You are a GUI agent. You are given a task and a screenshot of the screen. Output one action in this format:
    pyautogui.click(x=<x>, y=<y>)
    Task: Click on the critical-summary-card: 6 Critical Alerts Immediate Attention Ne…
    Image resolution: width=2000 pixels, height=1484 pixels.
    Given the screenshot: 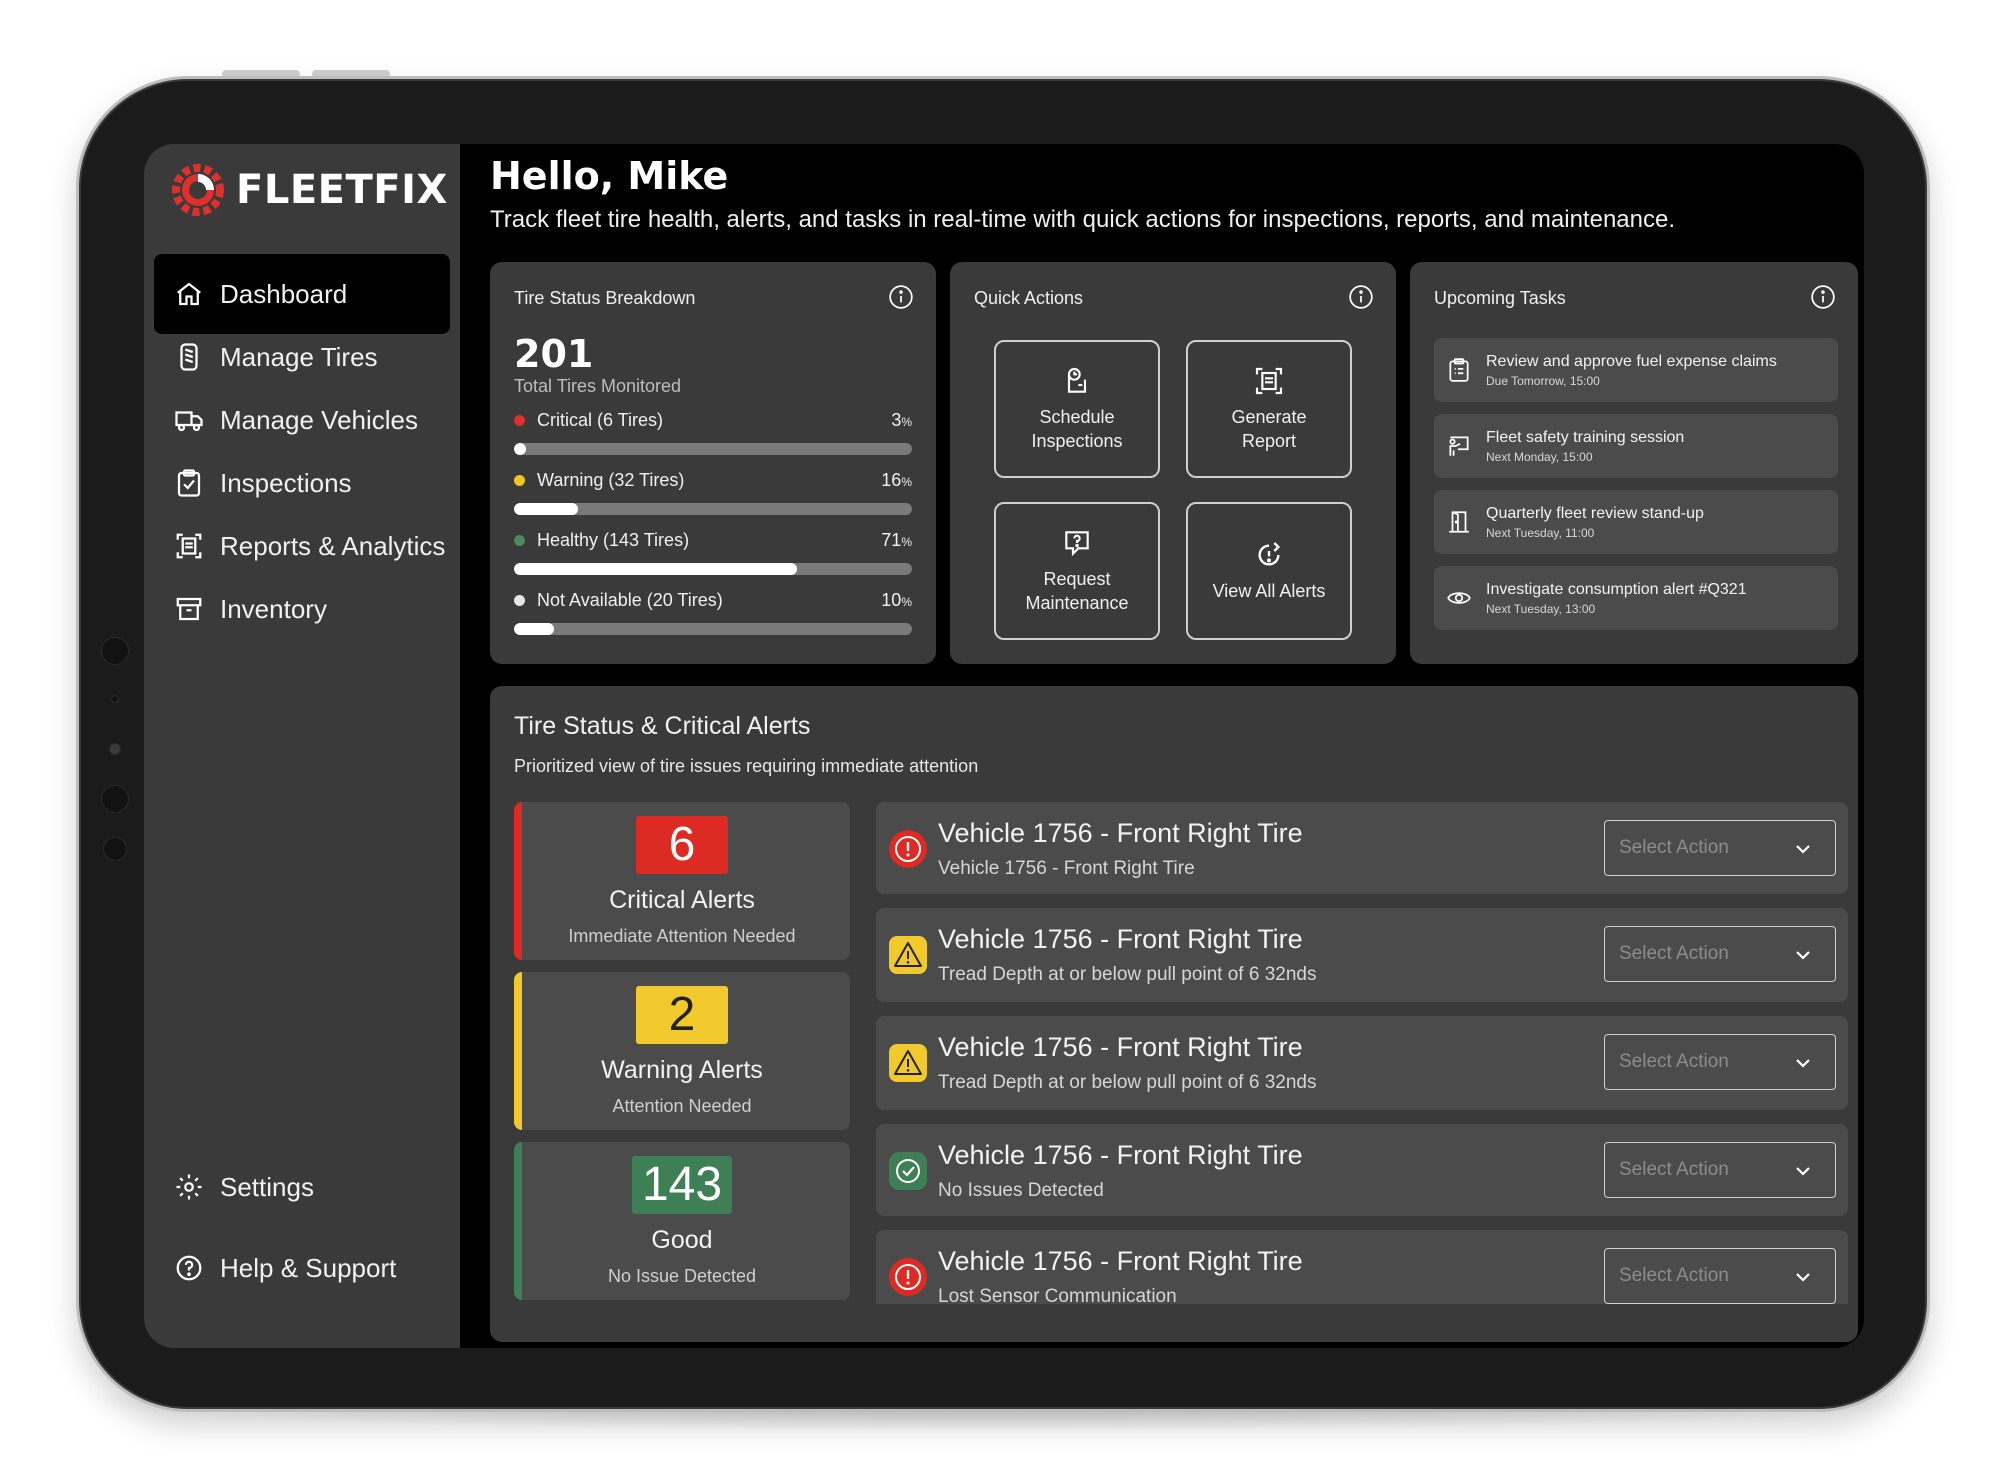 What is the action you would take?
    pyautogui.click(x=682, y=881)
    